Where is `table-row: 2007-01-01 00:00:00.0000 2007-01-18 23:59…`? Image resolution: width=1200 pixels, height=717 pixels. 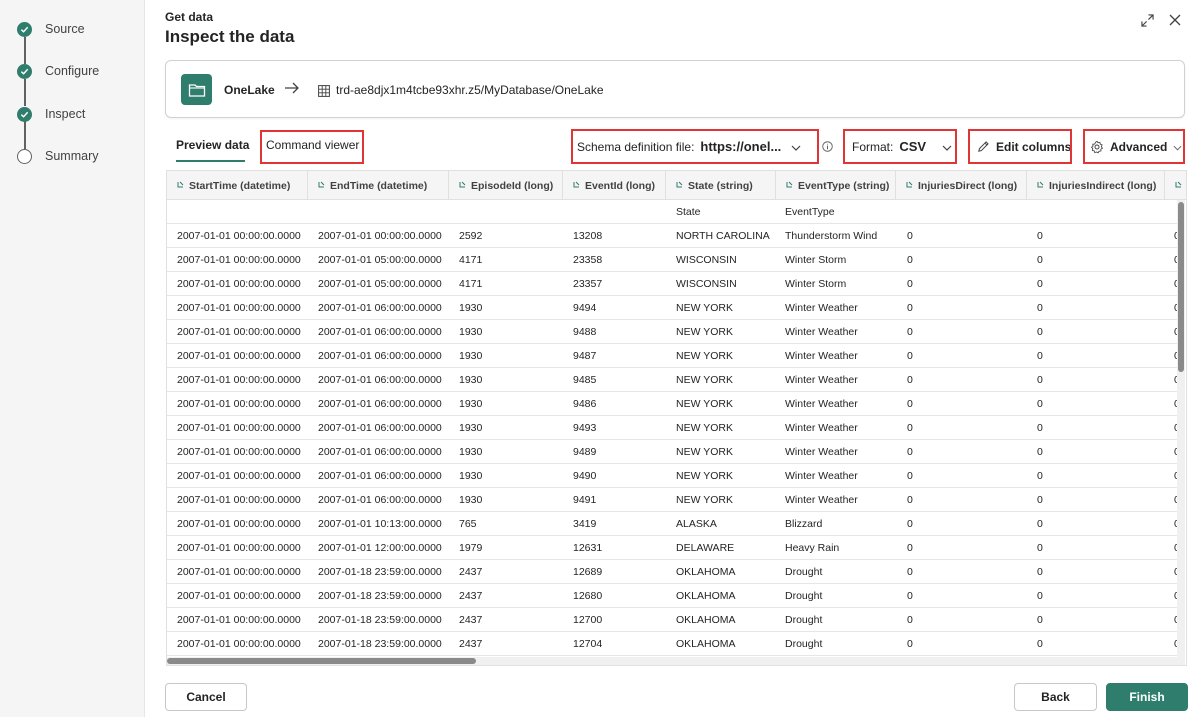 table-row: 2007-01-01 00:00:00.0000 2007-01-18 23:59… is located at coordinates (673, 572).